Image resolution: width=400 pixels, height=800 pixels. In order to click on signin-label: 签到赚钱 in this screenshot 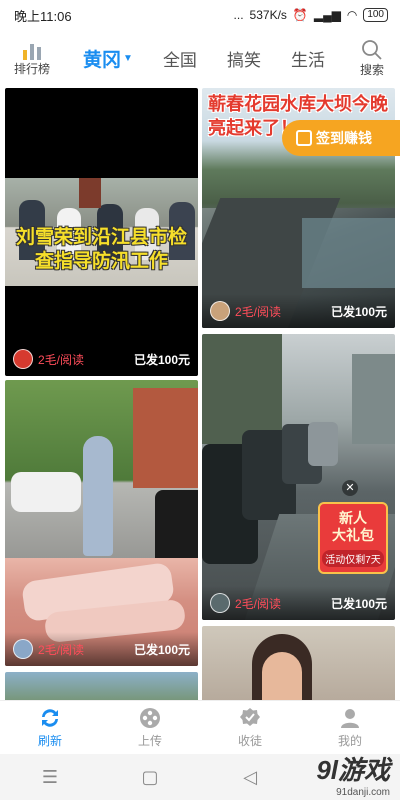, I will do `click(344, 138)`.